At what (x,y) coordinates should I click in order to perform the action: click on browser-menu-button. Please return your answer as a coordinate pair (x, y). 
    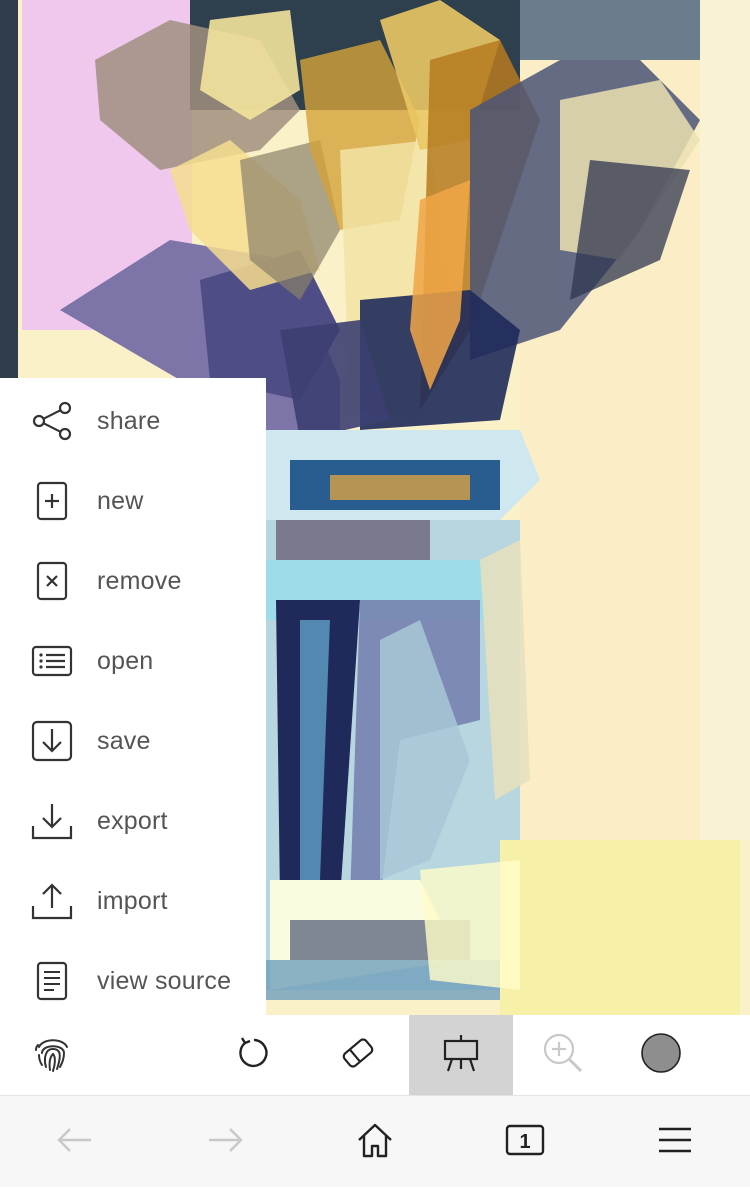
    Looking at the image, I should click on (675, 1142).